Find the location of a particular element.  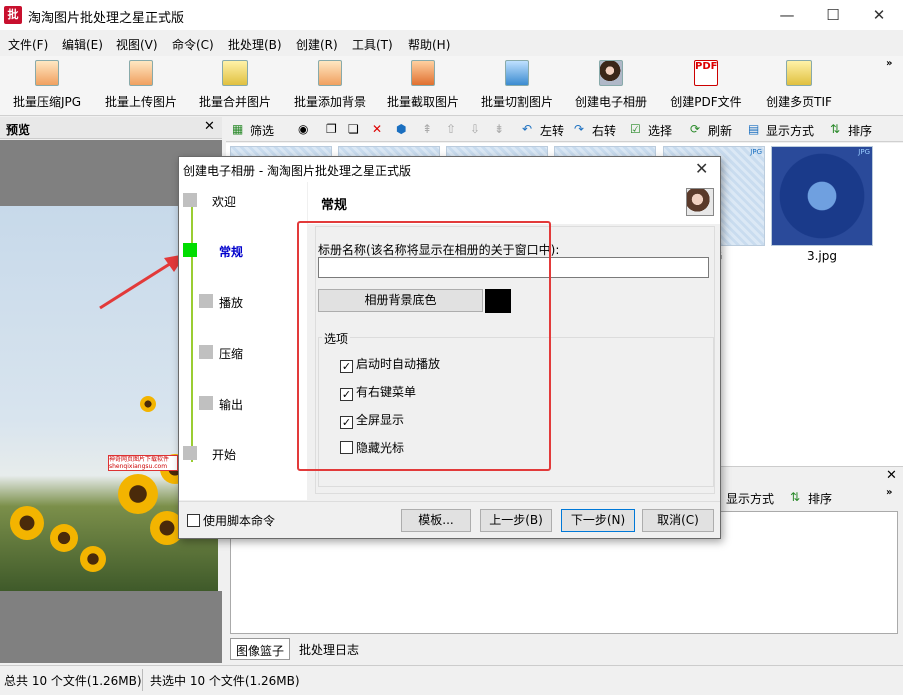

preview-title: 预览 is located at coordinates (18, 130).